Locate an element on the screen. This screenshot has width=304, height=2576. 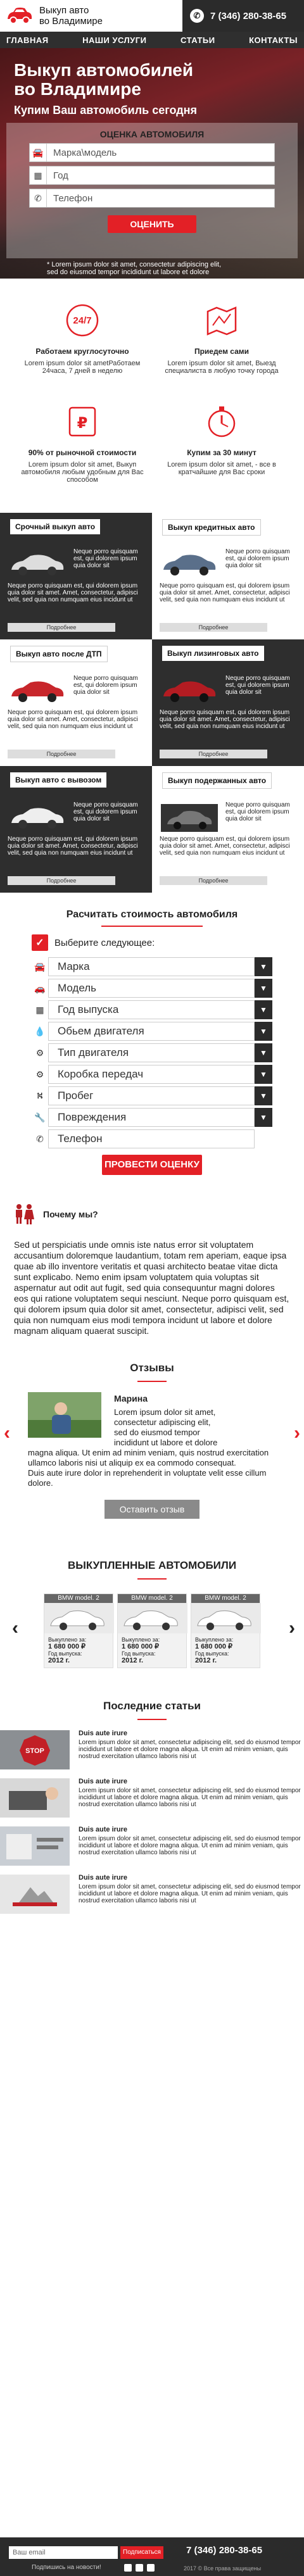
make-model-field: 🚘 Марка\модель is located at coordinates (152, 152).